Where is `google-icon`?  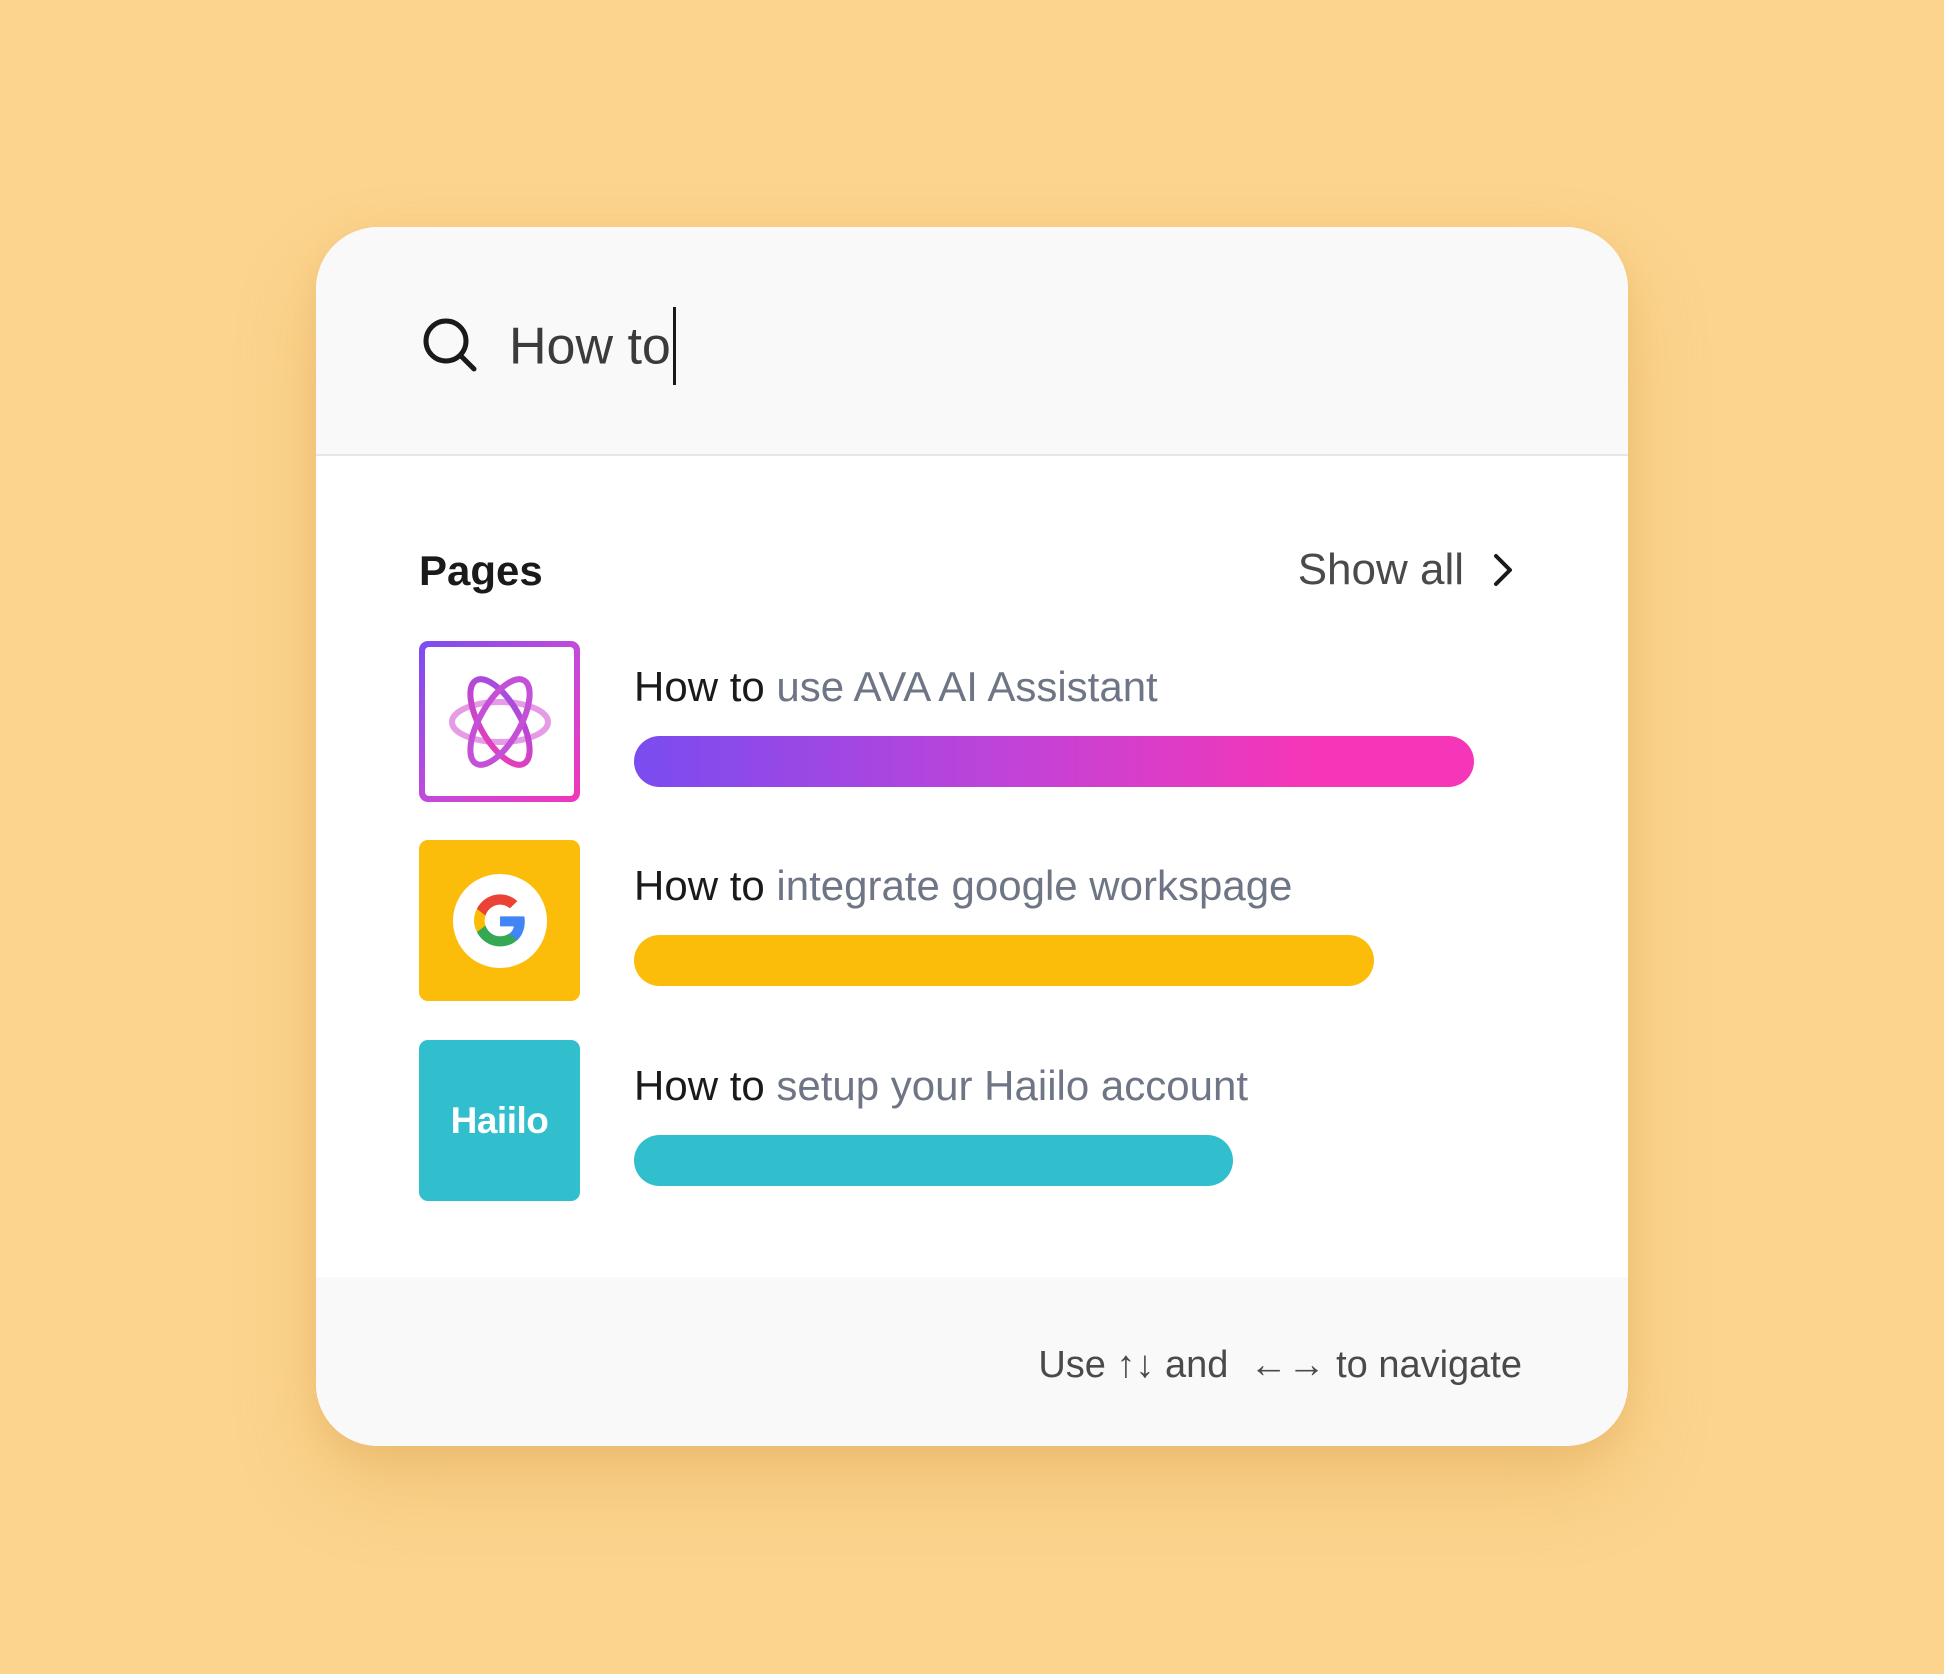
google-icon is located at coordinates (499, 919).